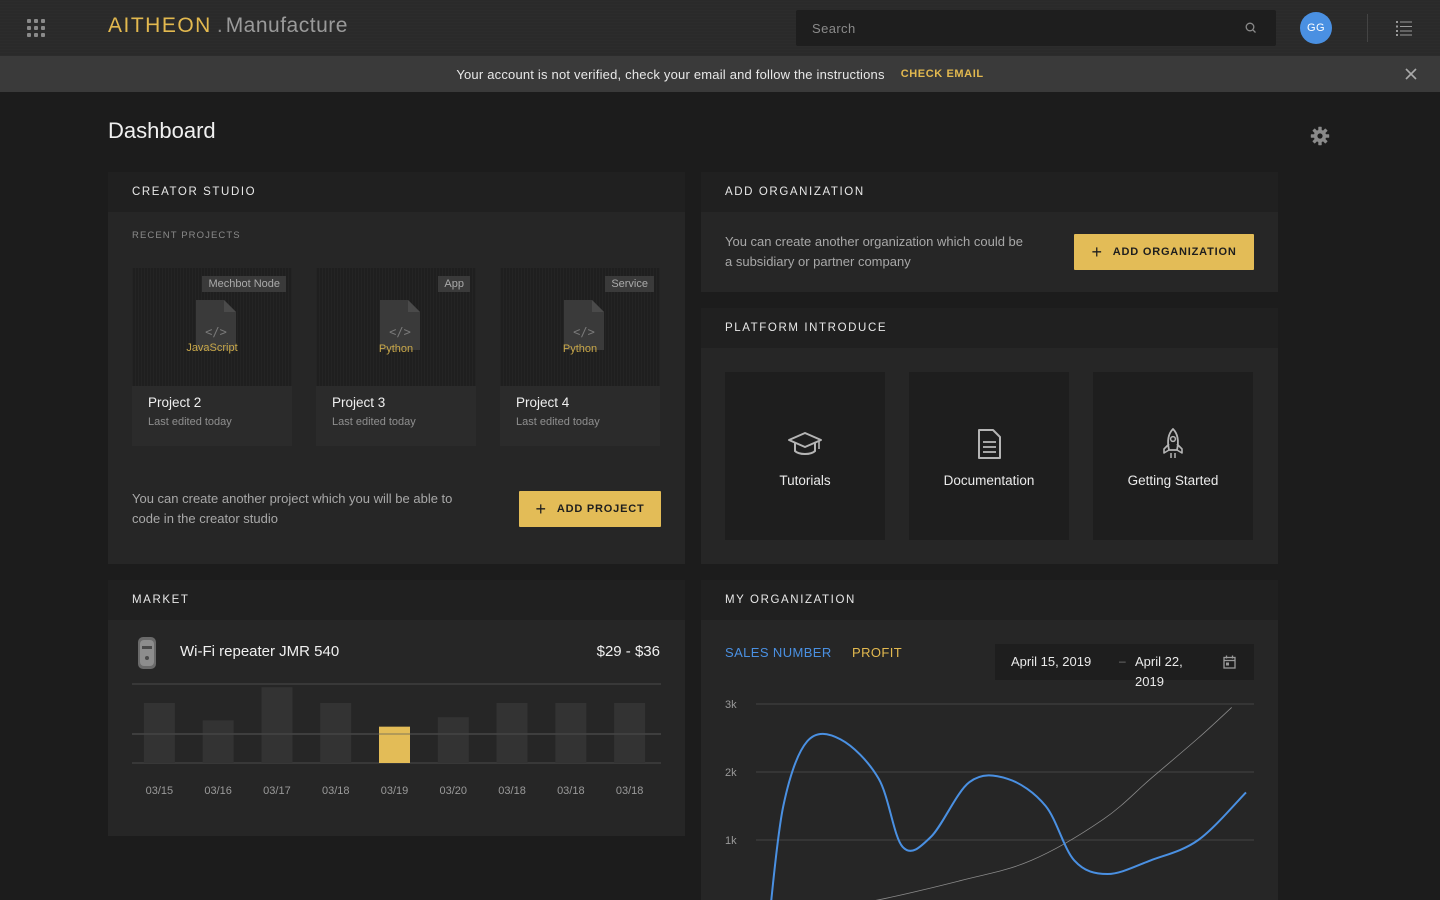 Image resolution: width=1440 pixels, height=900 pixels. What do you see at coordinates (989, 192) in the screenshot?
I see `card-title: ADD ORGANIZATION` at bounding box center [989, 192].